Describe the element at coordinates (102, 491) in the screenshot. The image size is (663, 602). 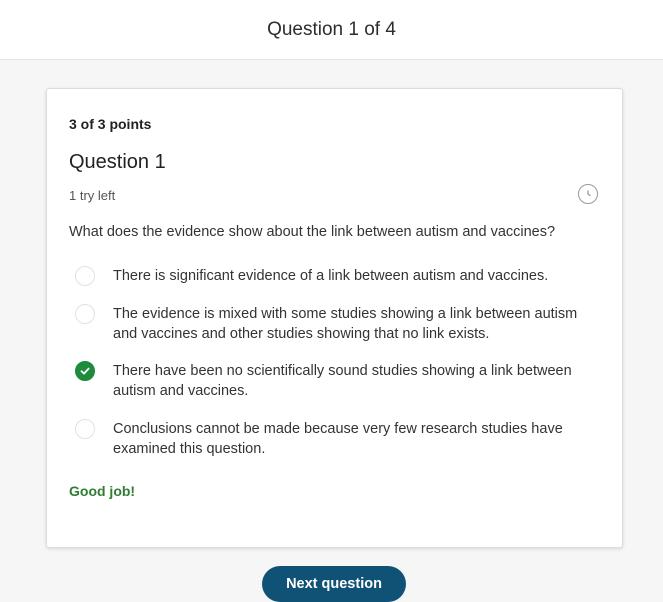
I see `feedback-message: Good job!` at that location.